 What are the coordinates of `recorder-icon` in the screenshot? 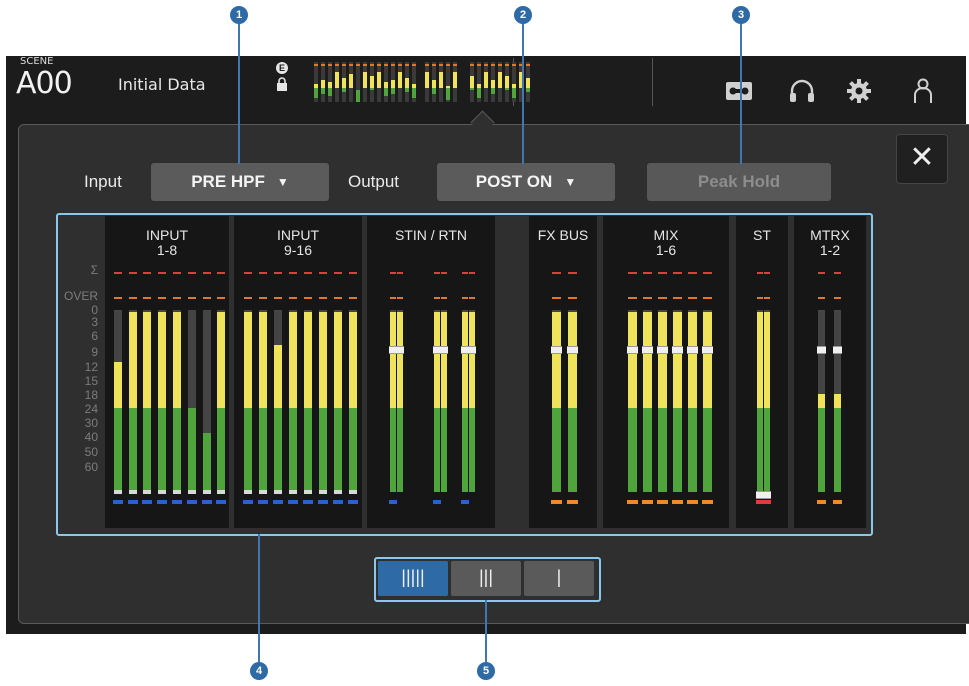 It's located at (739, 91).